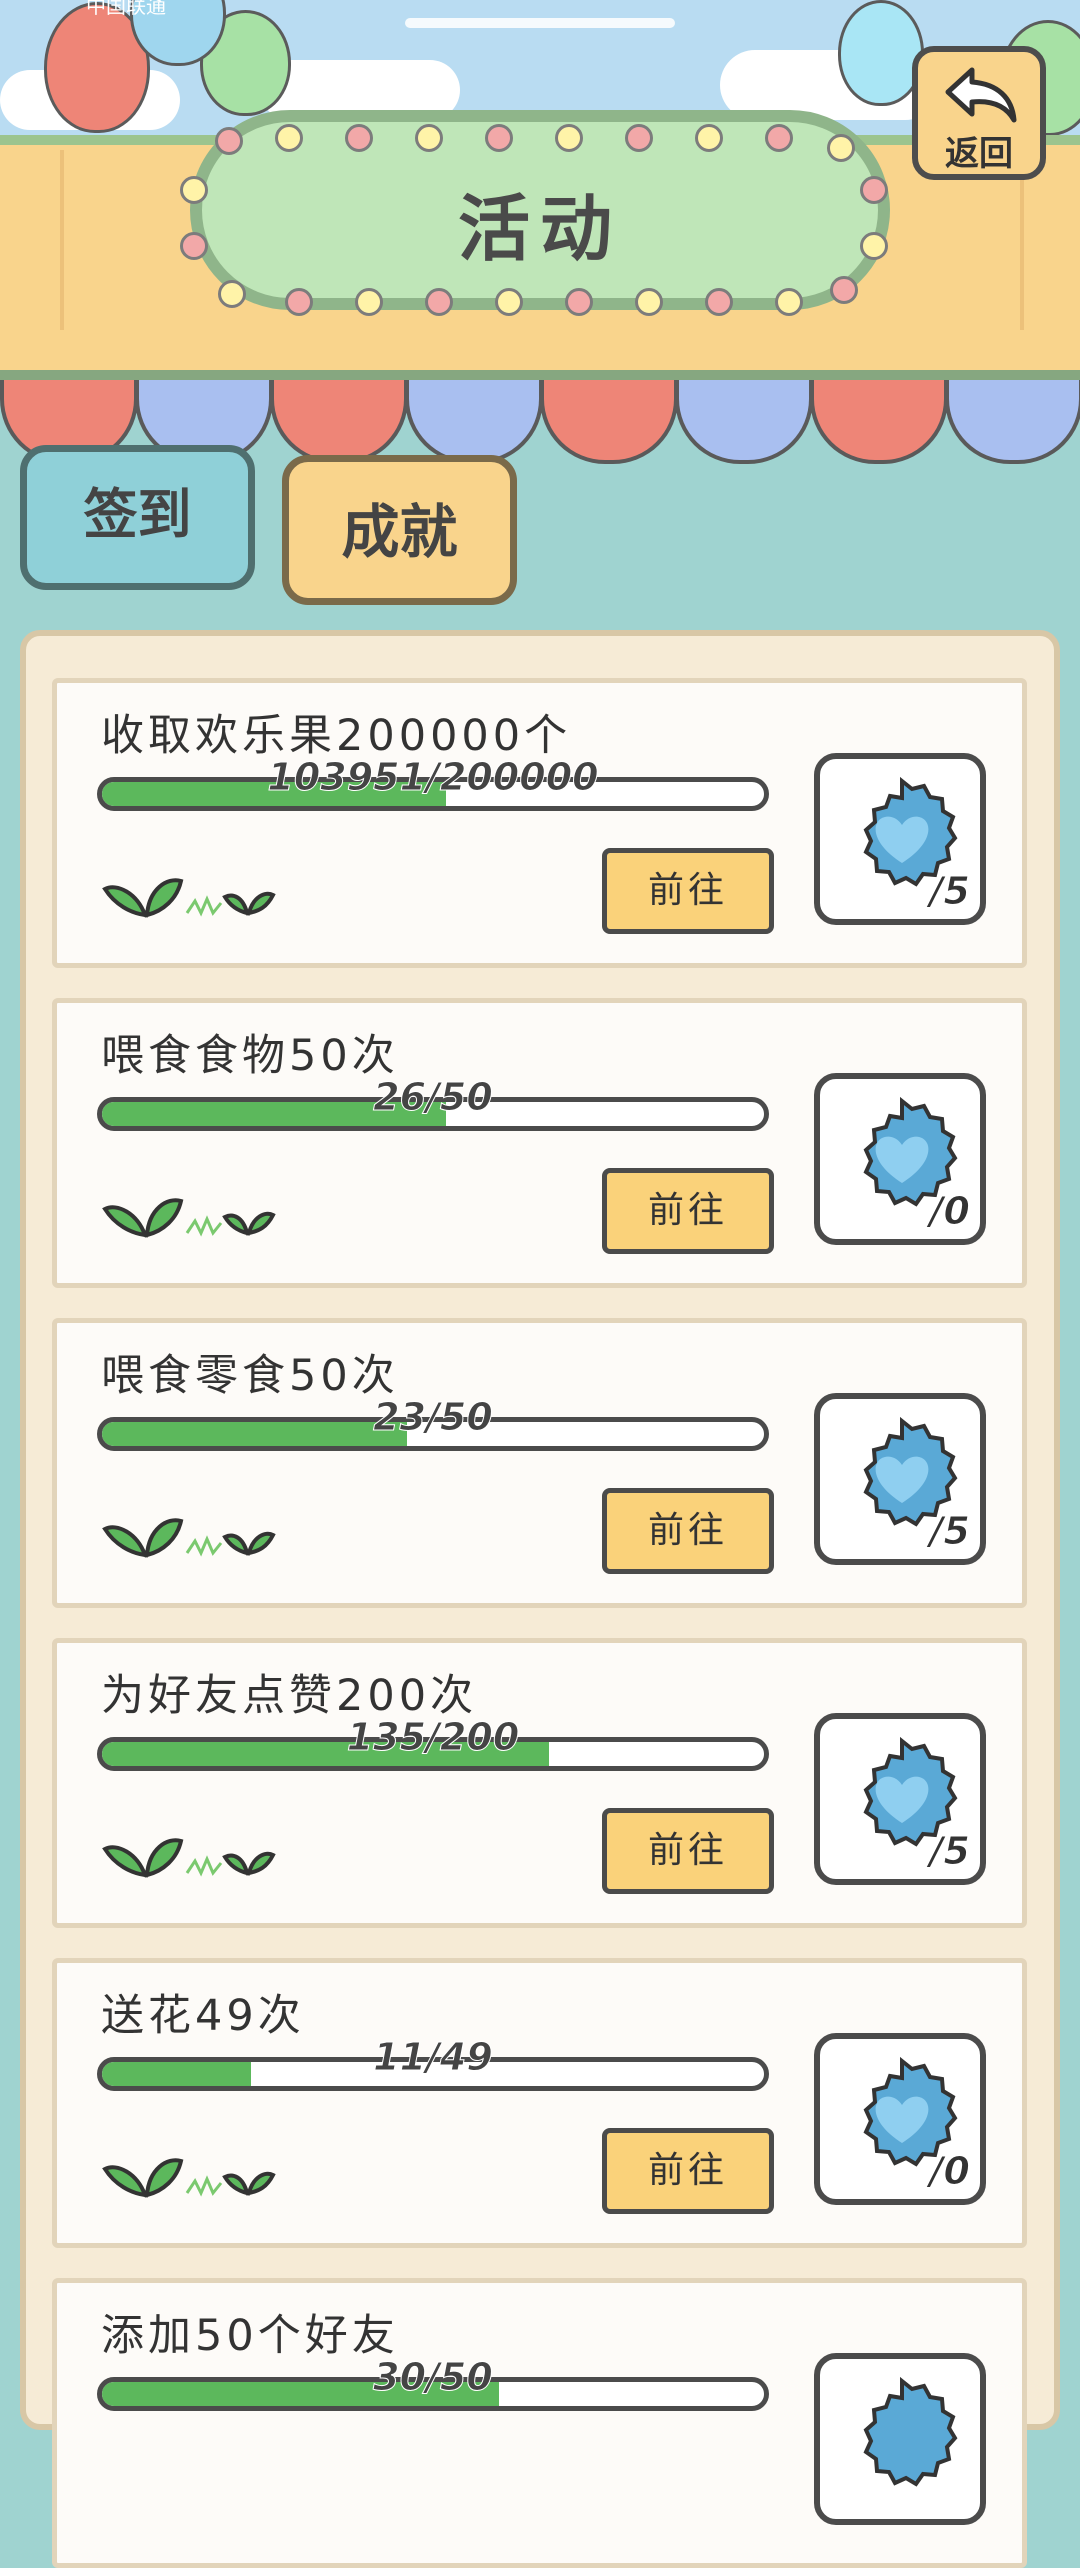  I want to click on progress-text: 23/50, so click(433, 1417).